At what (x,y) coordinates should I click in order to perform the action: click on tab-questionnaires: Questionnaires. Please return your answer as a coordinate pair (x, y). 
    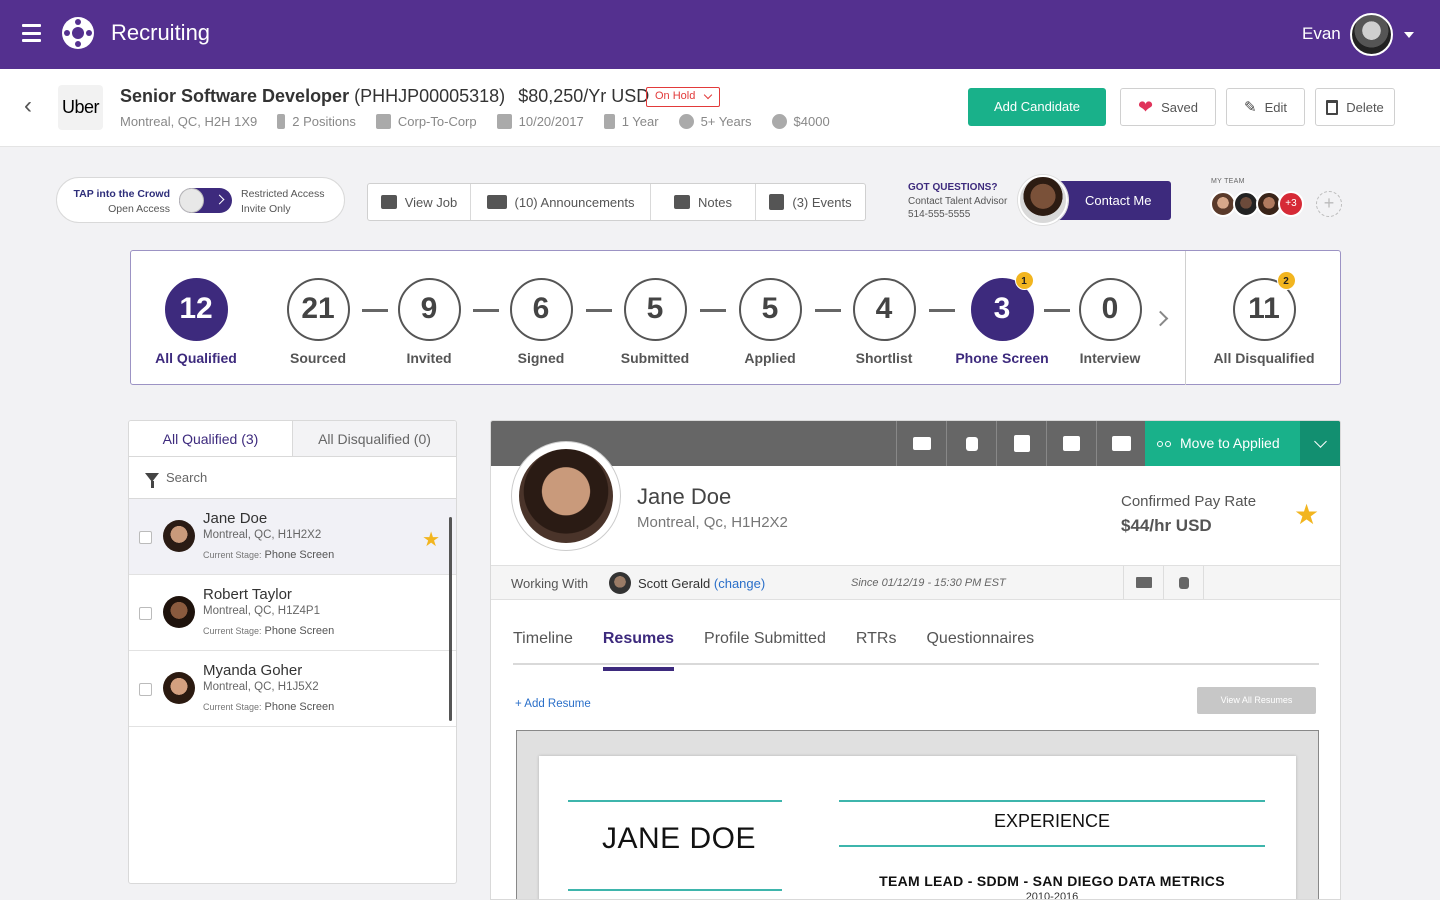
    Looking at the image, I should click on (980, 642).